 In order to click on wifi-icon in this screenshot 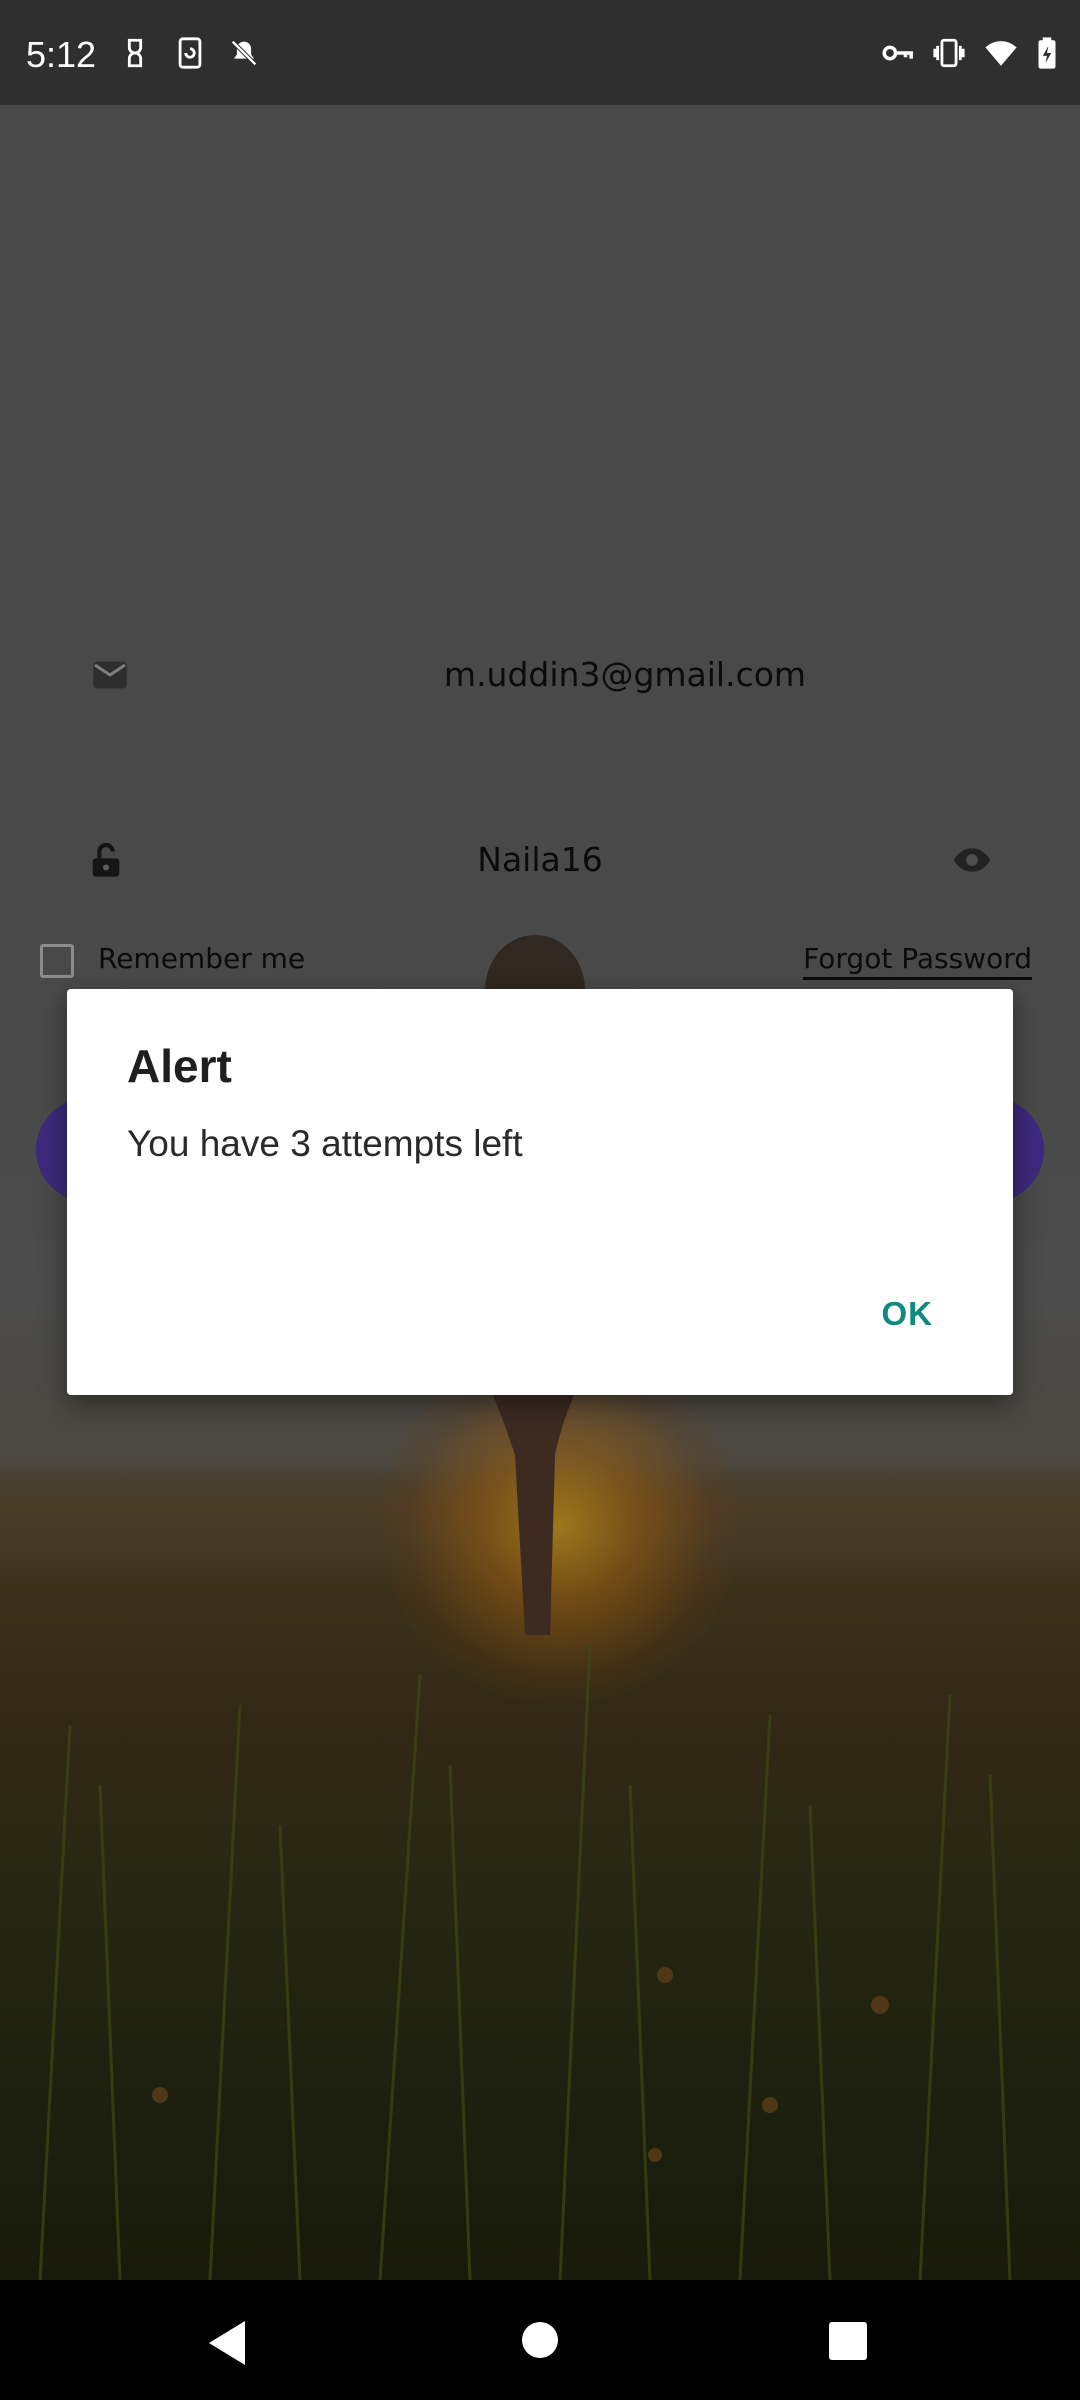, I will do `click(1001, 53)`.